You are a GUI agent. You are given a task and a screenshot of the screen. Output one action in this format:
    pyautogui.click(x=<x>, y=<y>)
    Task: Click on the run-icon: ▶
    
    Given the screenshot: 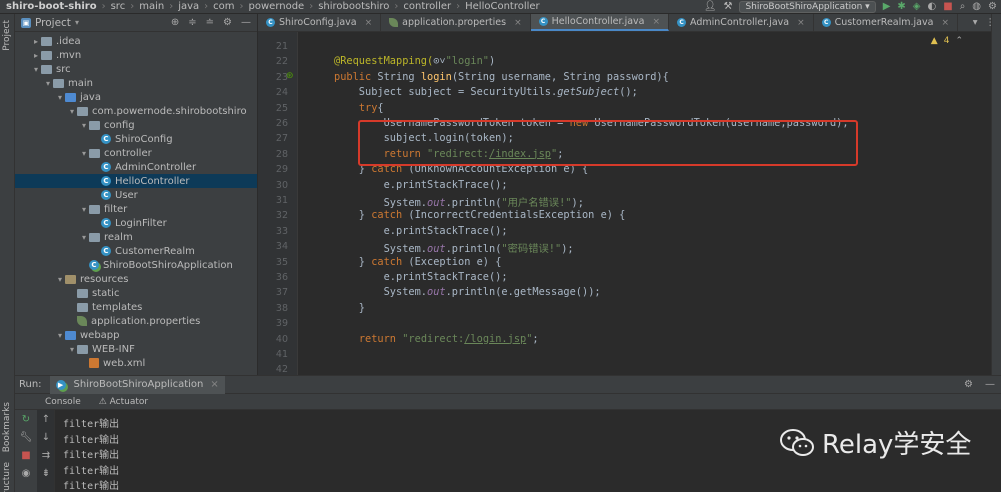 What is the action you would take?
    pyautogui.click(x=887, y=7)
    